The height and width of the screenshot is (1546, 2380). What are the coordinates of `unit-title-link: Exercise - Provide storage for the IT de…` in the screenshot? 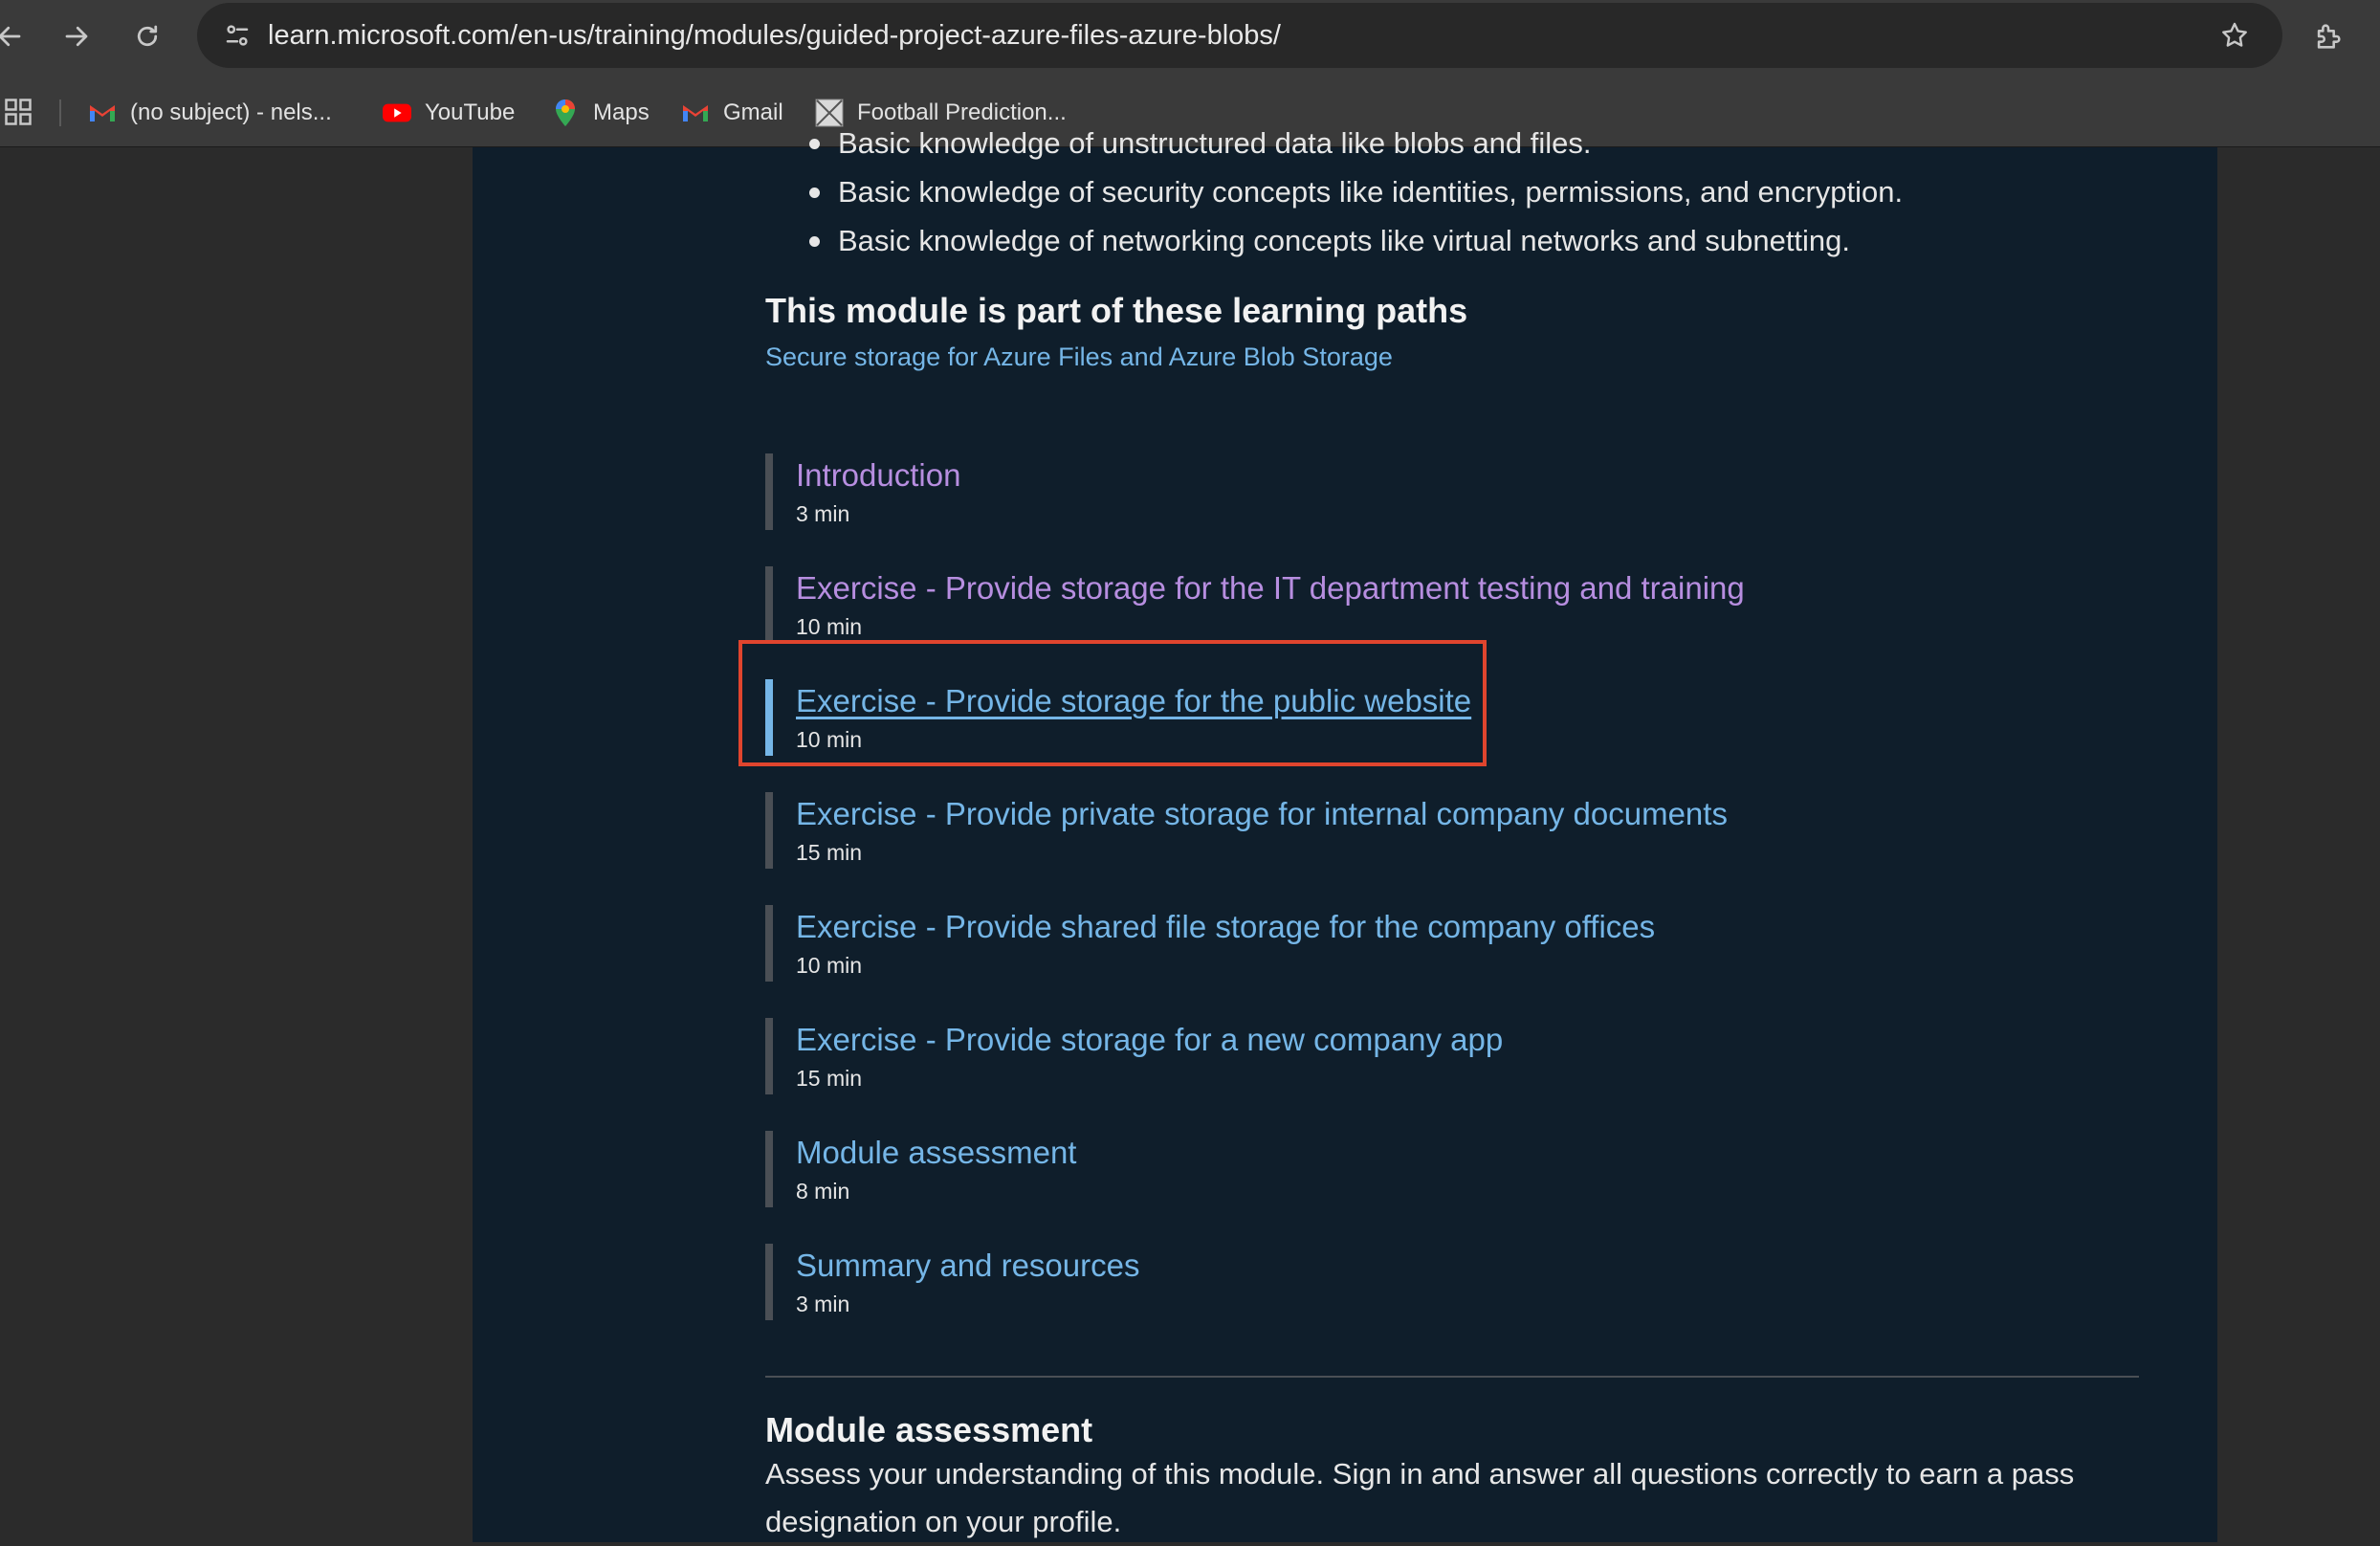 It's located at (1270, 588).